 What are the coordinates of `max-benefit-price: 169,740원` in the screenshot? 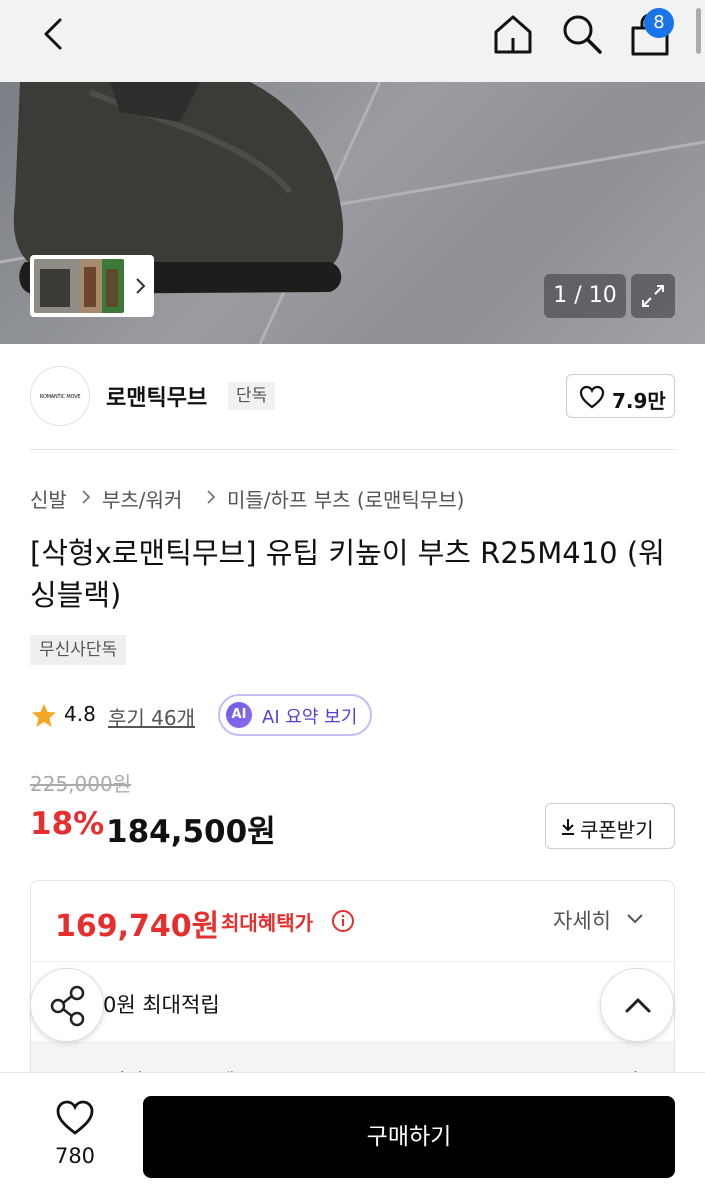 It's located at (137, 926).